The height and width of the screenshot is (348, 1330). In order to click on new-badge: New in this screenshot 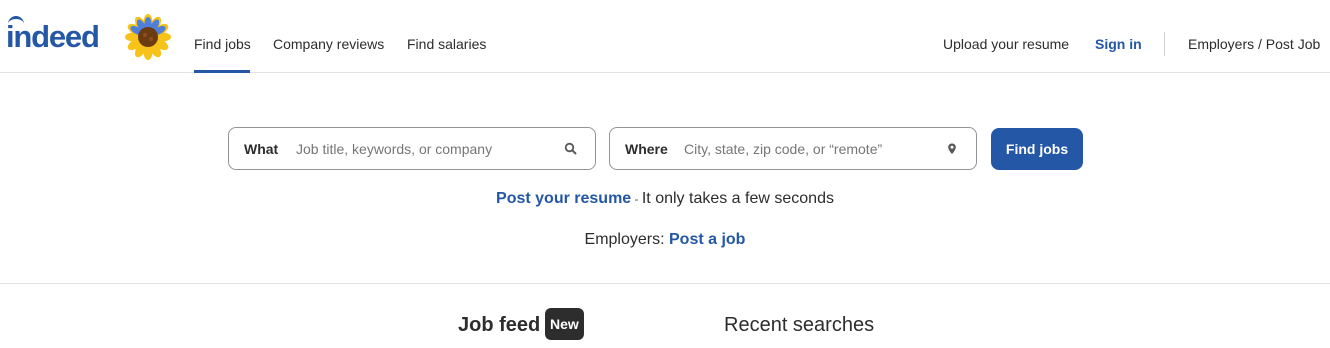, I will do `click(564, 324)`.